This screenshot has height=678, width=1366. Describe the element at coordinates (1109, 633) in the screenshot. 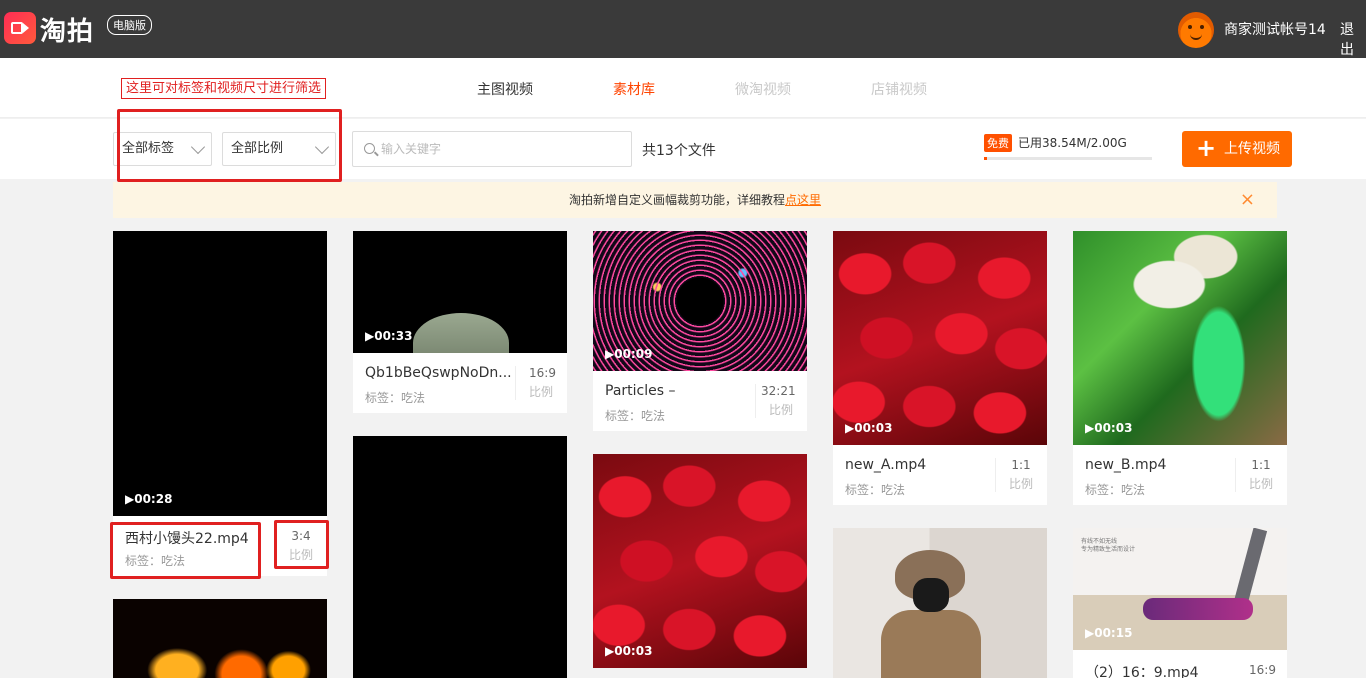

I see `video-duration: ▶00:15` at that location.